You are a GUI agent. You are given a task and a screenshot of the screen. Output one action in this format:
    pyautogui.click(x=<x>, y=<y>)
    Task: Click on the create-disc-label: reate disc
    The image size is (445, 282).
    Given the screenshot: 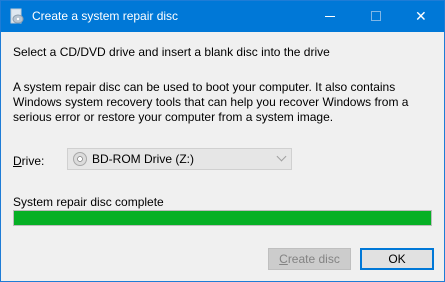 What is the action you would take?
    pyautogui.click(x=313, y=259)
    